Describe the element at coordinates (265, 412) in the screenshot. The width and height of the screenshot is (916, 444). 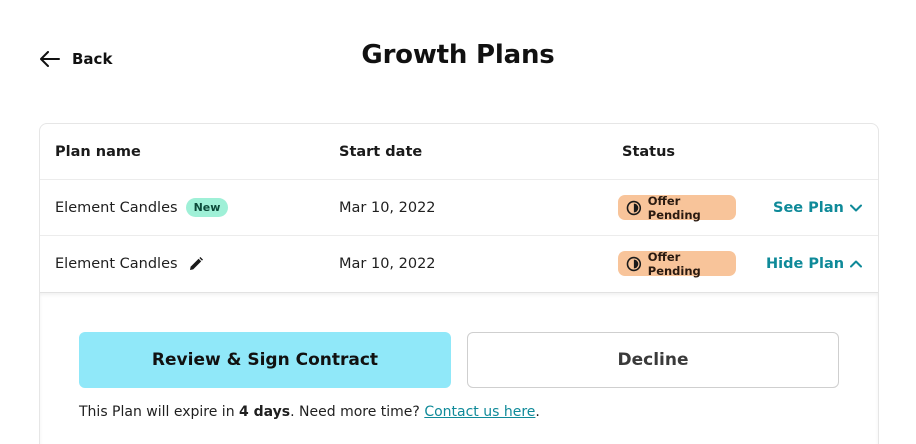
I see `expiry-days: 4 days` at that location.